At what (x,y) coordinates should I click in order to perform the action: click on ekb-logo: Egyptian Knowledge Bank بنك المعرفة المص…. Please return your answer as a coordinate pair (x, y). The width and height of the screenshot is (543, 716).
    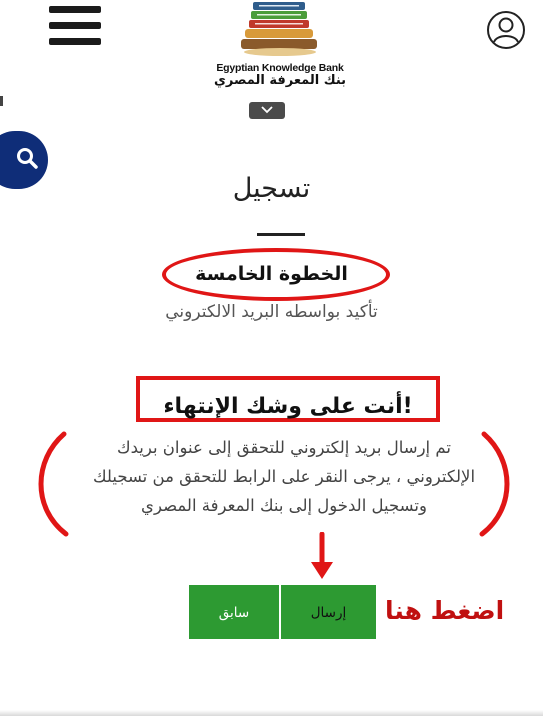
    Looking at the image, I should click on (280, 48).